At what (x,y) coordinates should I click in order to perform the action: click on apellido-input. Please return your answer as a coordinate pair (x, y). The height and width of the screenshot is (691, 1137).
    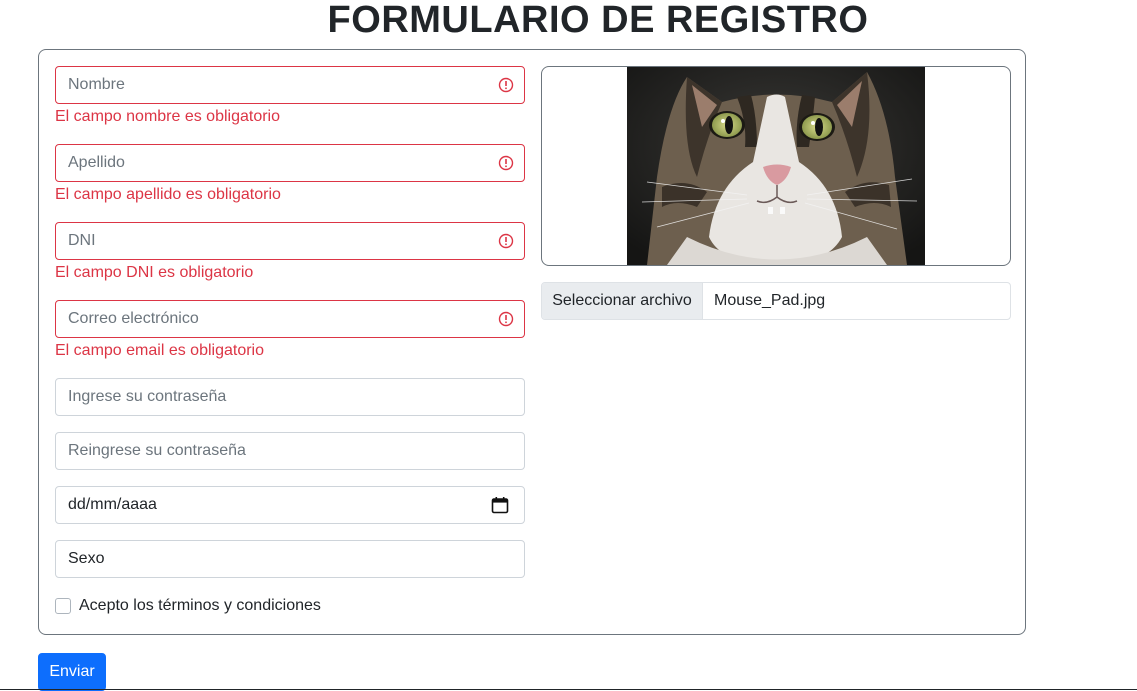
    Looking at the image, I should click on (290, 163).